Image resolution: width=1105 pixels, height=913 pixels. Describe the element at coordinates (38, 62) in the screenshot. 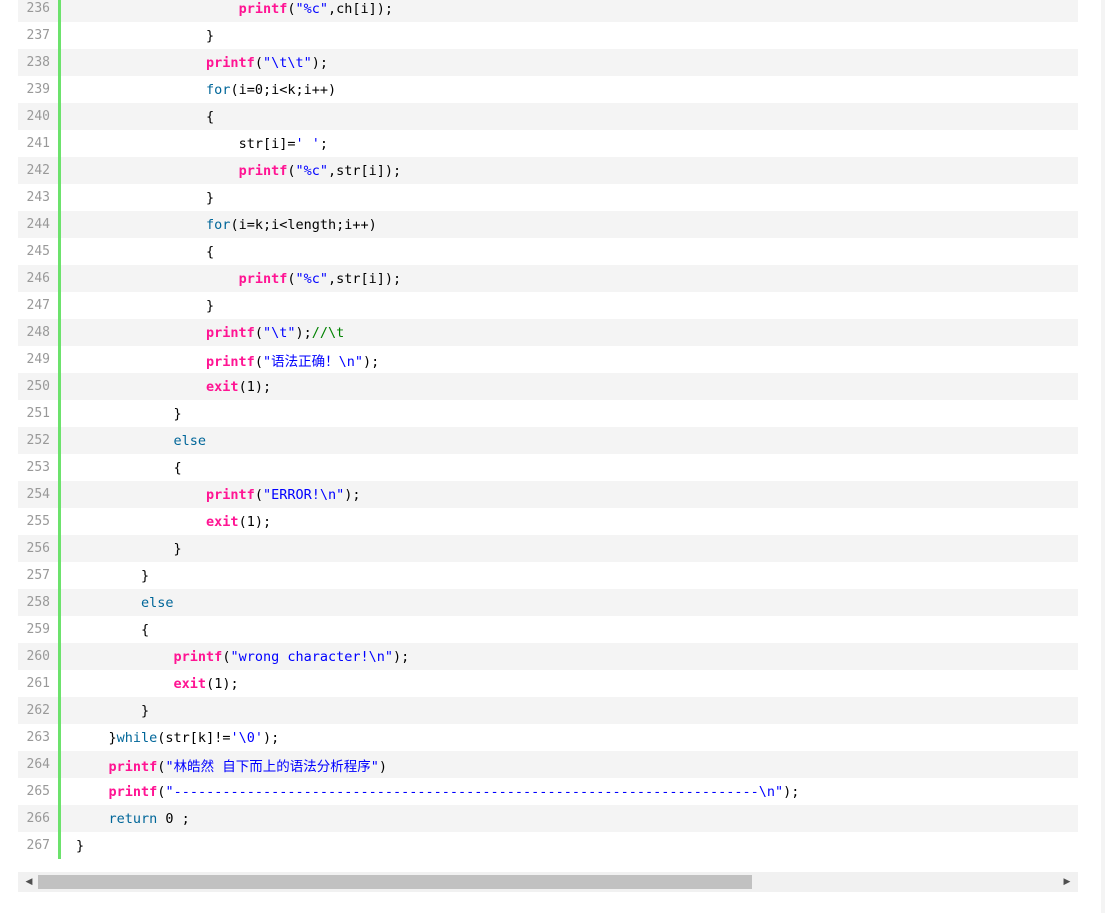

I see `line-number: 238` at that location.